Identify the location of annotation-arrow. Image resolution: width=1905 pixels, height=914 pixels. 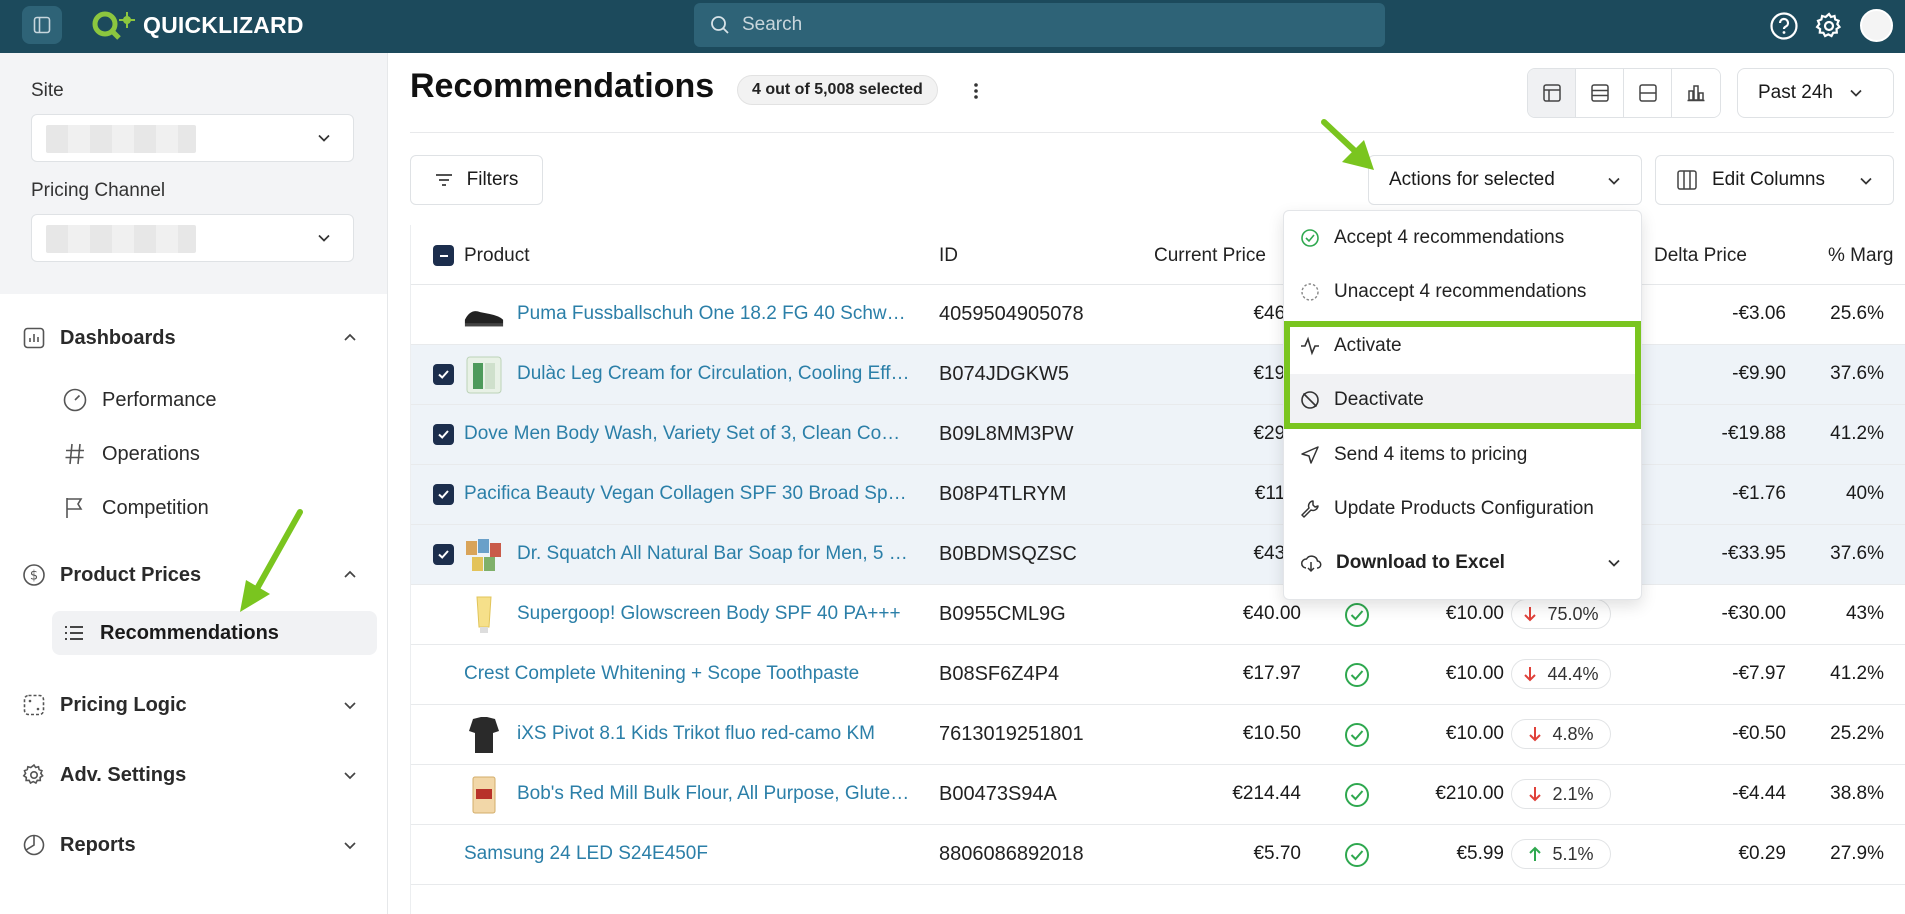
(271, 560).